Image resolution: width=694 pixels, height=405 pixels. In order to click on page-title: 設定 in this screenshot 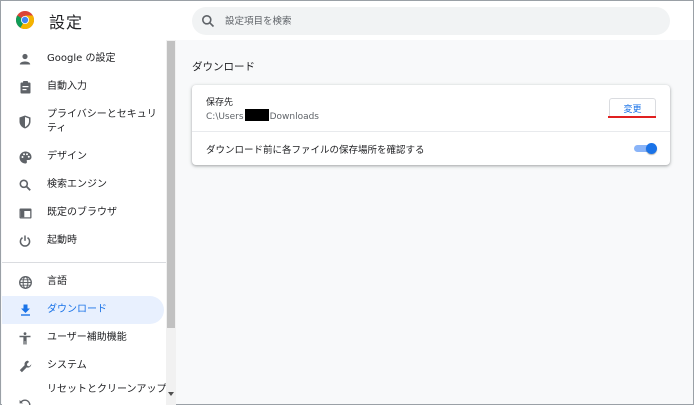, I will do `click(66, 22)`.